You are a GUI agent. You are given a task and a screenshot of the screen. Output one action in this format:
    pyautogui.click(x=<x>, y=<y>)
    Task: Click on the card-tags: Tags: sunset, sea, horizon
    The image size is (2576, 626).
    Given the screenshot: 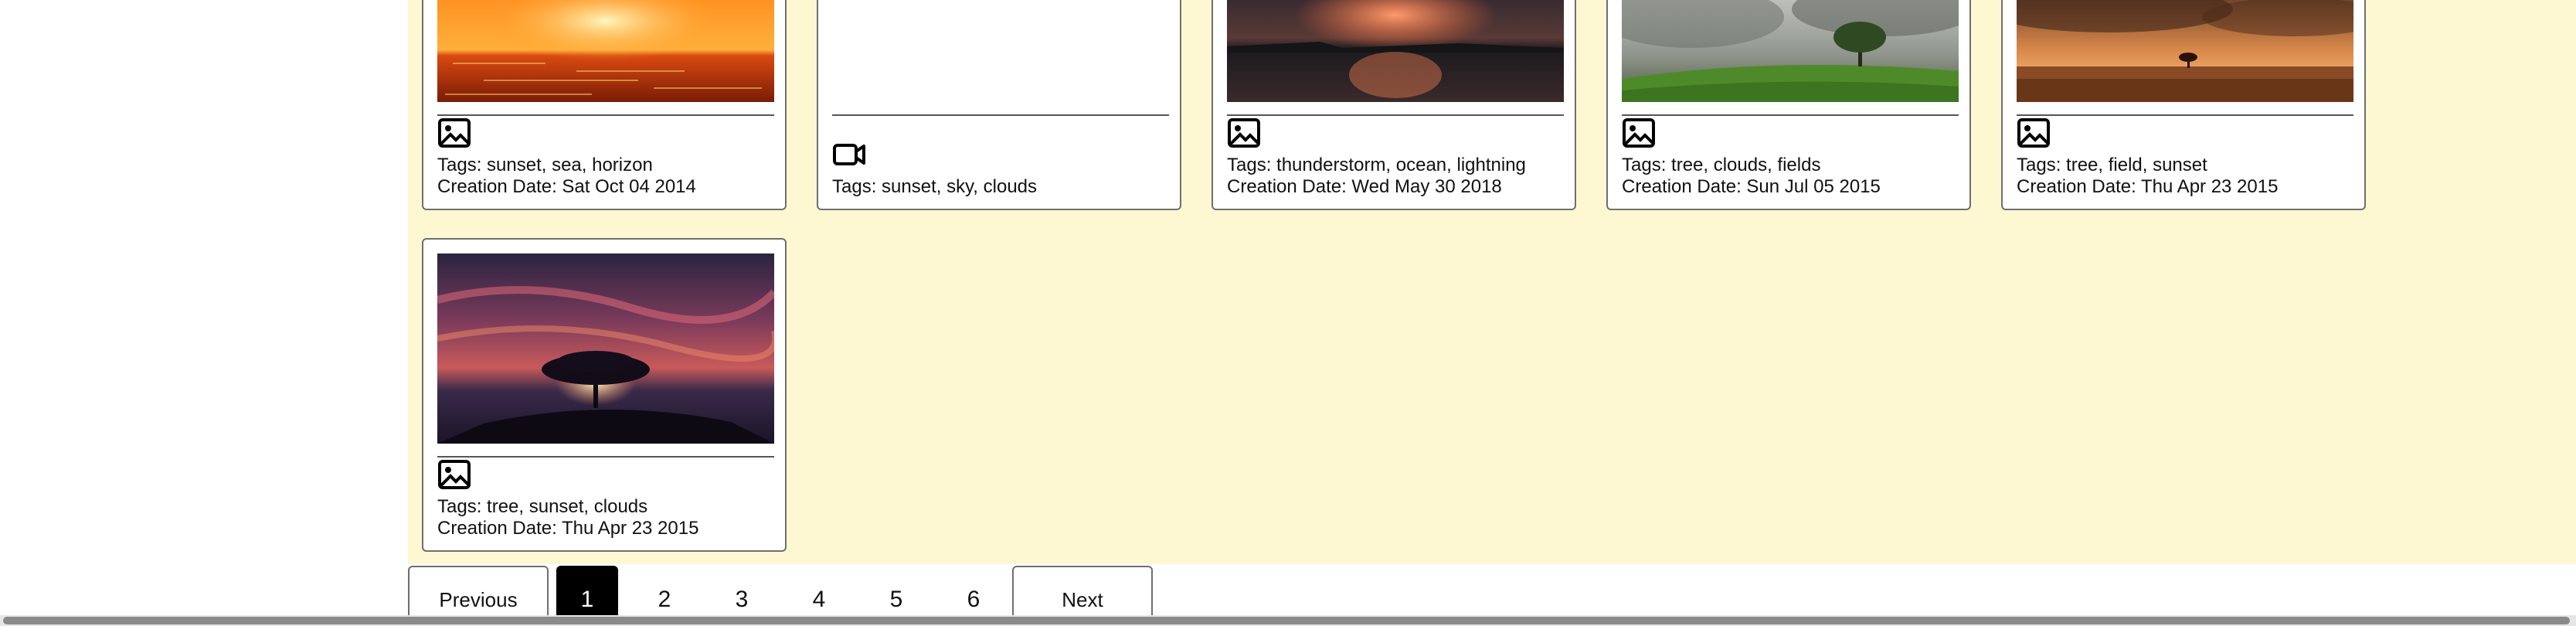 What is the action you would take?
    pyautogui.click(x=545, y=165)
    